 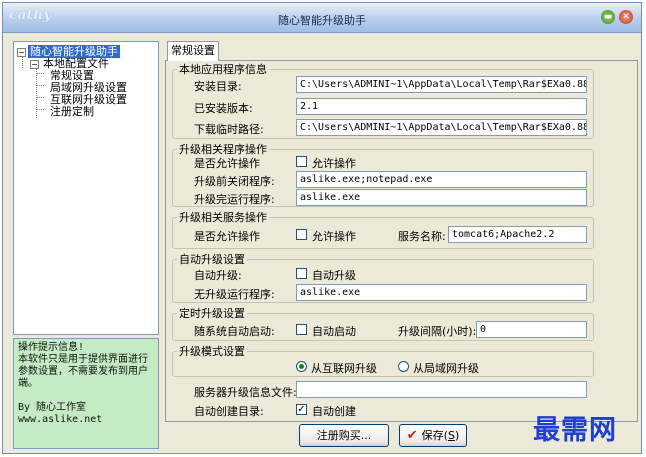 What do you see at coordinates (531, 329) in the screenshot?
I see `interval-field: 0` at bounding box center [531, 329].